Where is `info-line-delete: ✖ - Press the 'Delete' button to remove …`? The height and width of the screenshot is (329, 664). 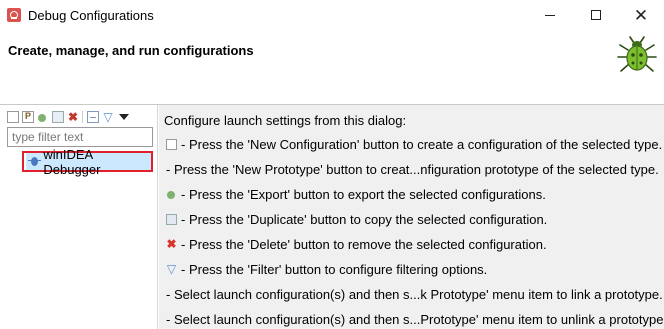 info-line-delete: ✖ - Press the 'Delete' button to remove … is located at coordinates (356, 244).